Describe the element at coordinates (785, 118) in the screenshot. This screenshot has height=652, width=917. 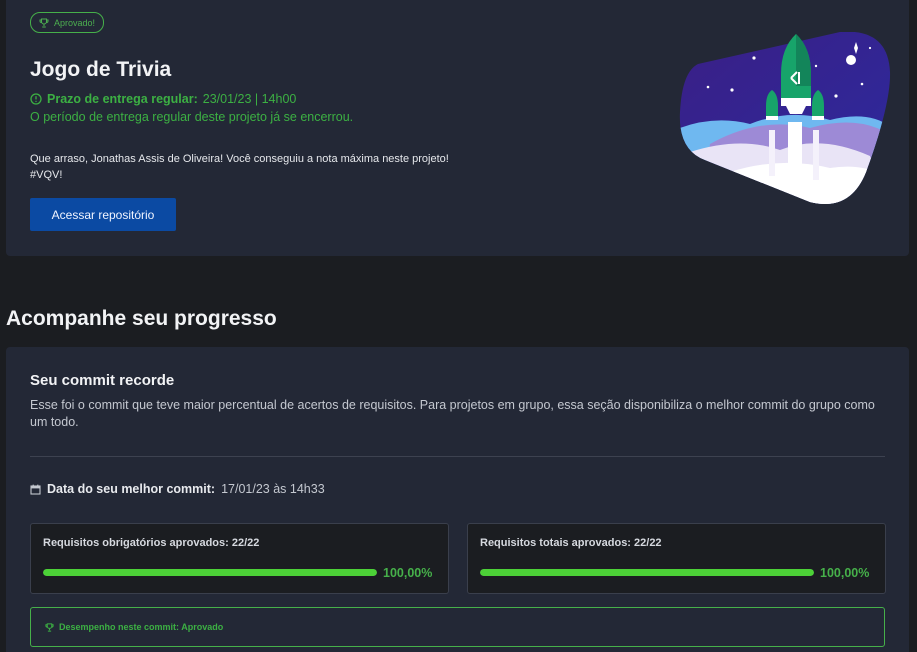
I see `rocket-illustration` at that location.